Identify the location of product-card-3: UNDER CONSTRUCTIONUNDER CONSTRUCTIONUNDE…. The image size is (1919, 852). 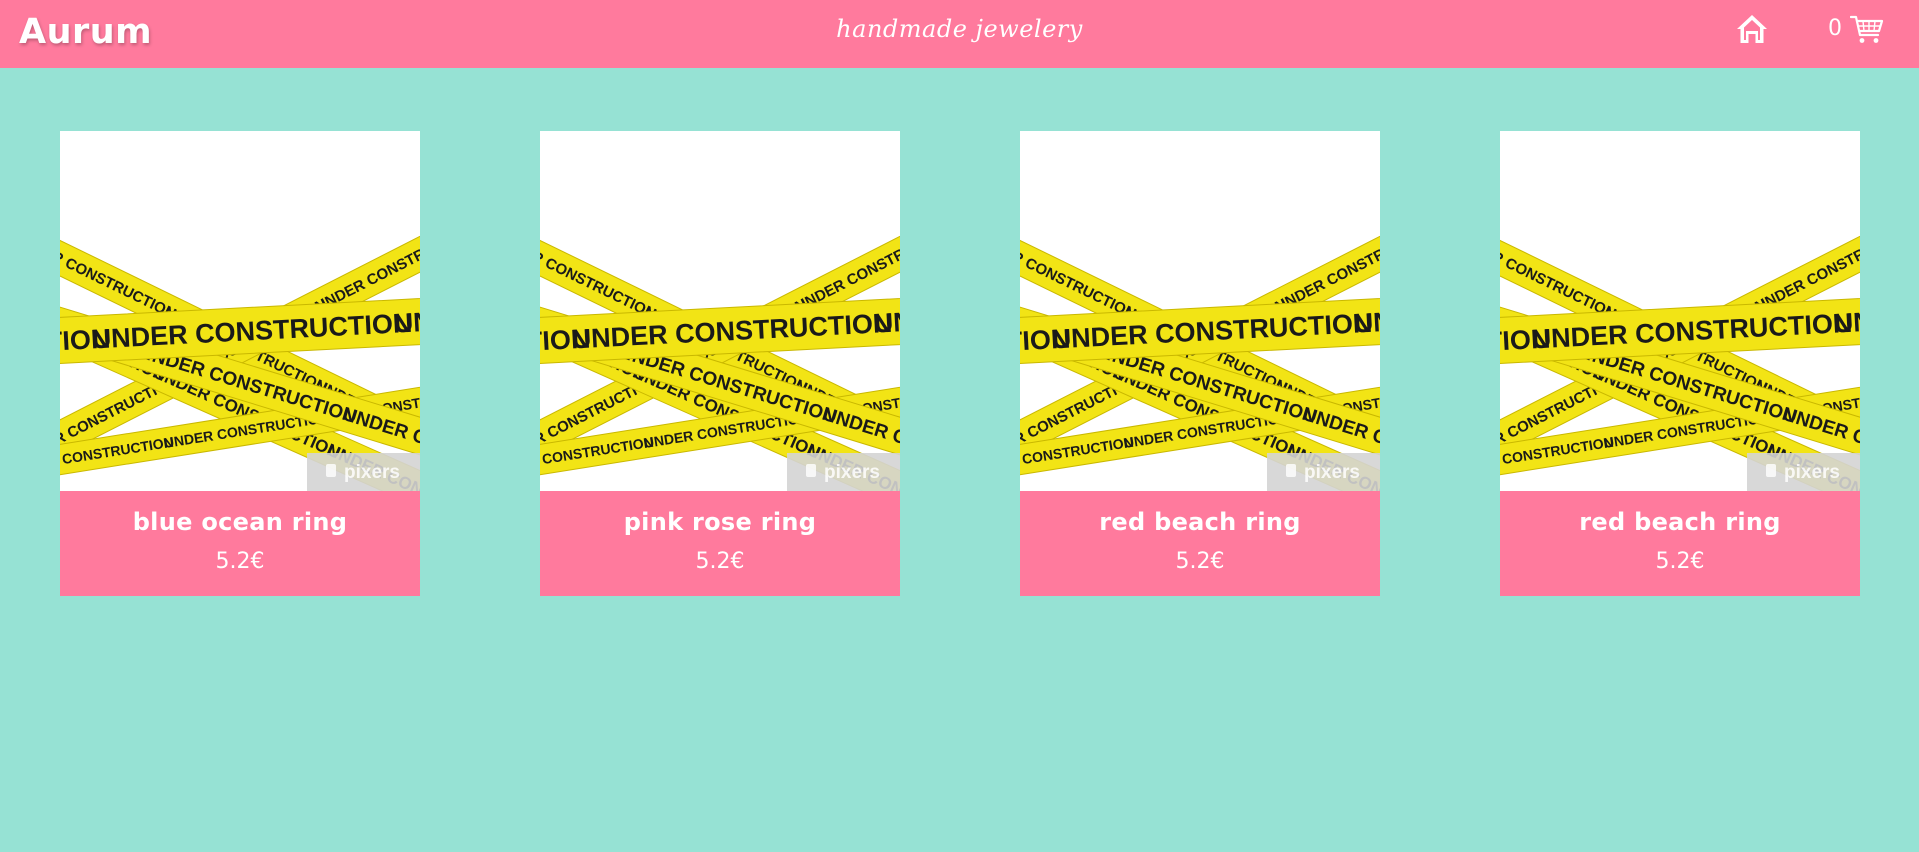
(1200, 363).